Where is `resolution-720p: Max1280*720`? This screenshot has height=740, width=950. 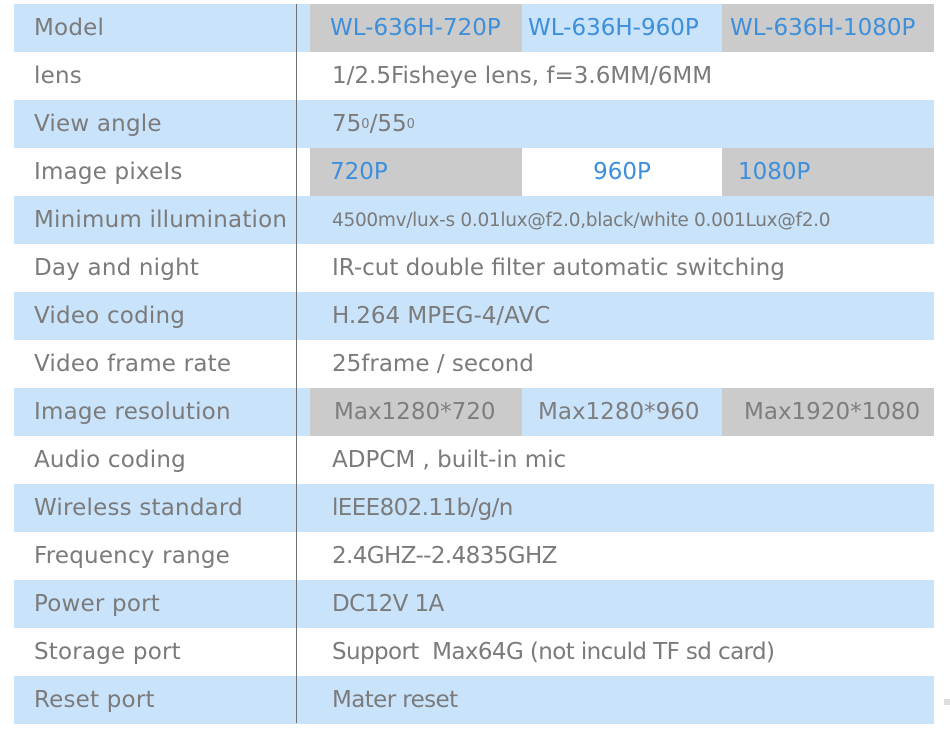
resolution-720p: Max1280*720 is located at coordinates (416, 412).